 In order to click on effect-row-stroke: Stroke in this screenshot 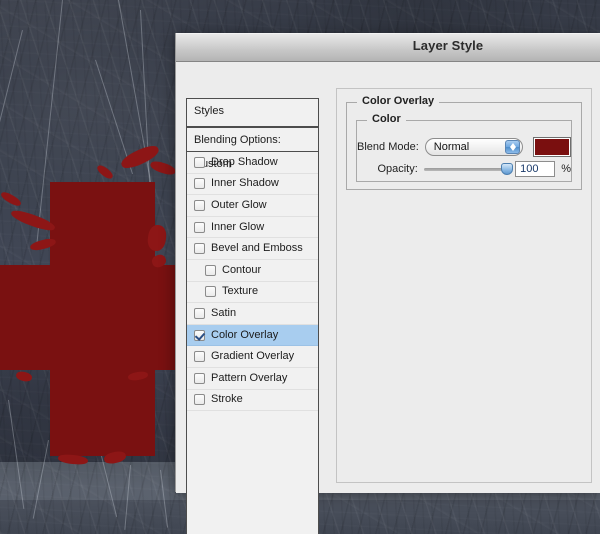, I will do `click(252, 401)`.